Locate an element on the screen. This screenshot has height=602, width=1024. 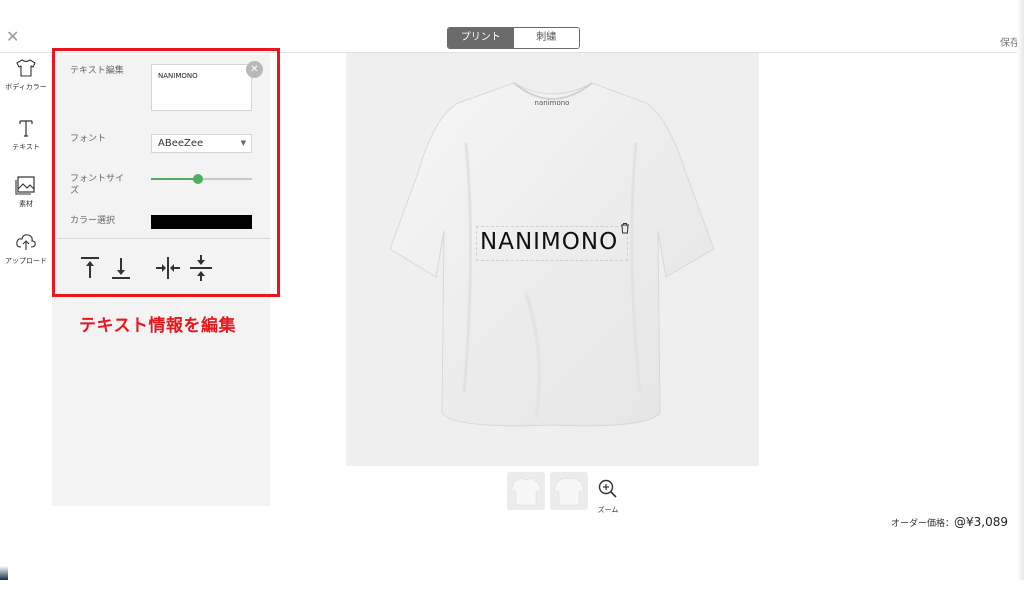
rail-item-label: ボディカラー is located at coordinates (26, 87).